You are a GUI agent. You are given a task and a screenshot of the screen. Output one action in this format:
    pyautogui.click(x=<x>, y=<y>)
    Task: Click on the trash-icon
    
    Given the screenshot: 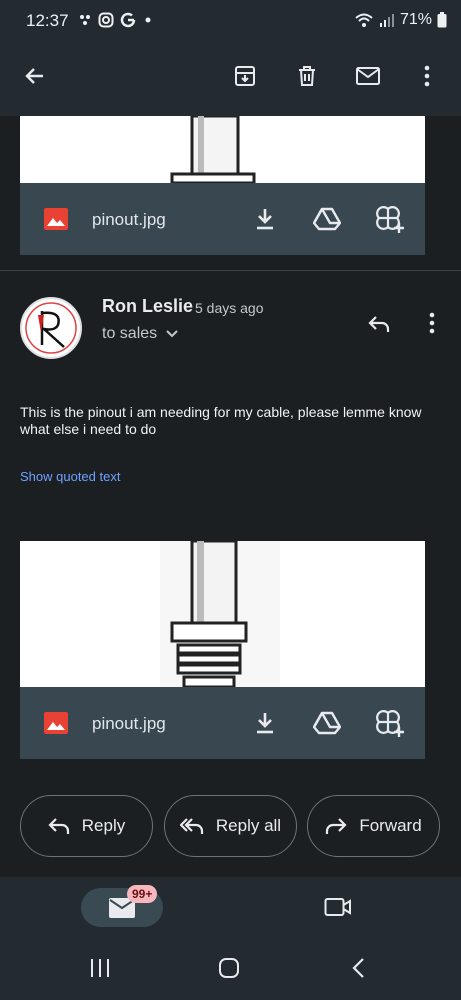 What is the action you would take?
    pyautogui.click(x=307, y=76)
    